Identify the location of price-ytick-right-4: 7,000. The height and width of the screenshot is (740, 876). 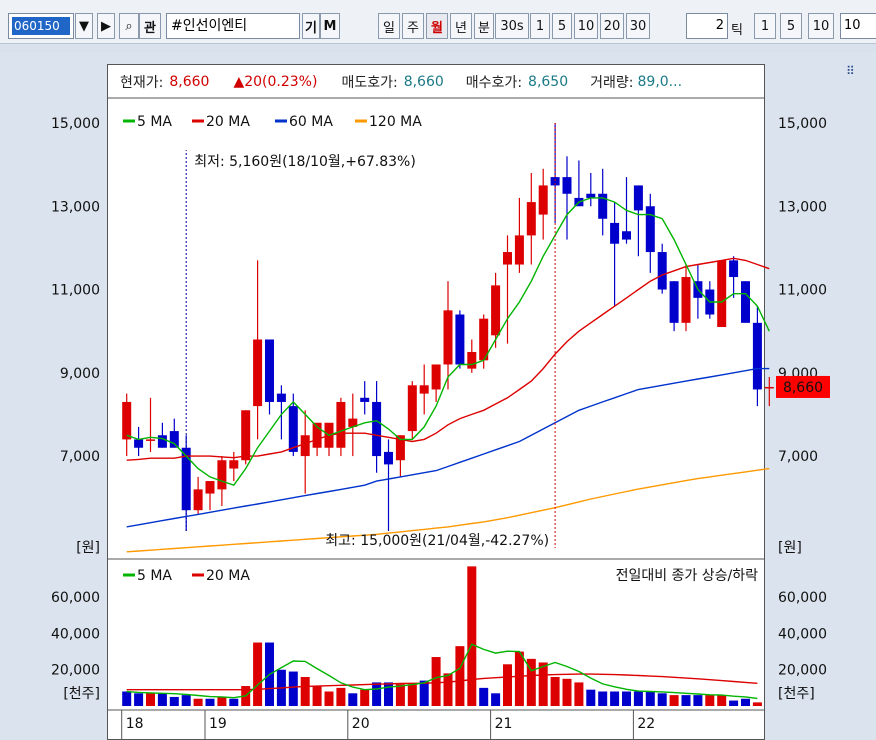
(798, 457).